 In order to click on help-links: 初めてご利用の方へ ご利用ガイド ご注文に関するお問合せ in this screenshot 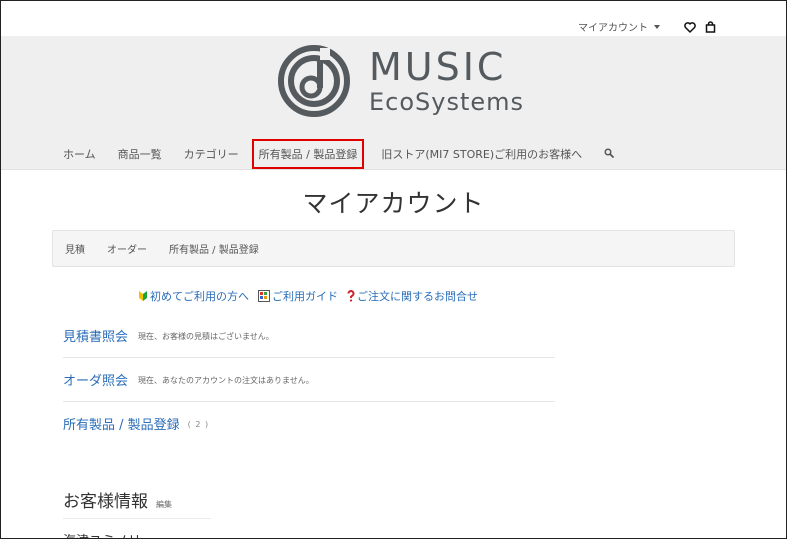, I will do `click(312, 296)`.